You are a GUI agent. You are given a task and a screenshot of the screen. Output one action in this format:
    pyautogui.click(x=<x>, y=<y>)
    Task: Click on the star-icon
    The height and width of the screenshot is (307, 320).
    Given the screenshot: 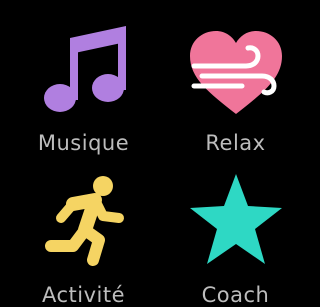 What is the action you would take?
    pyautogui.click(x=235, y=219)
    